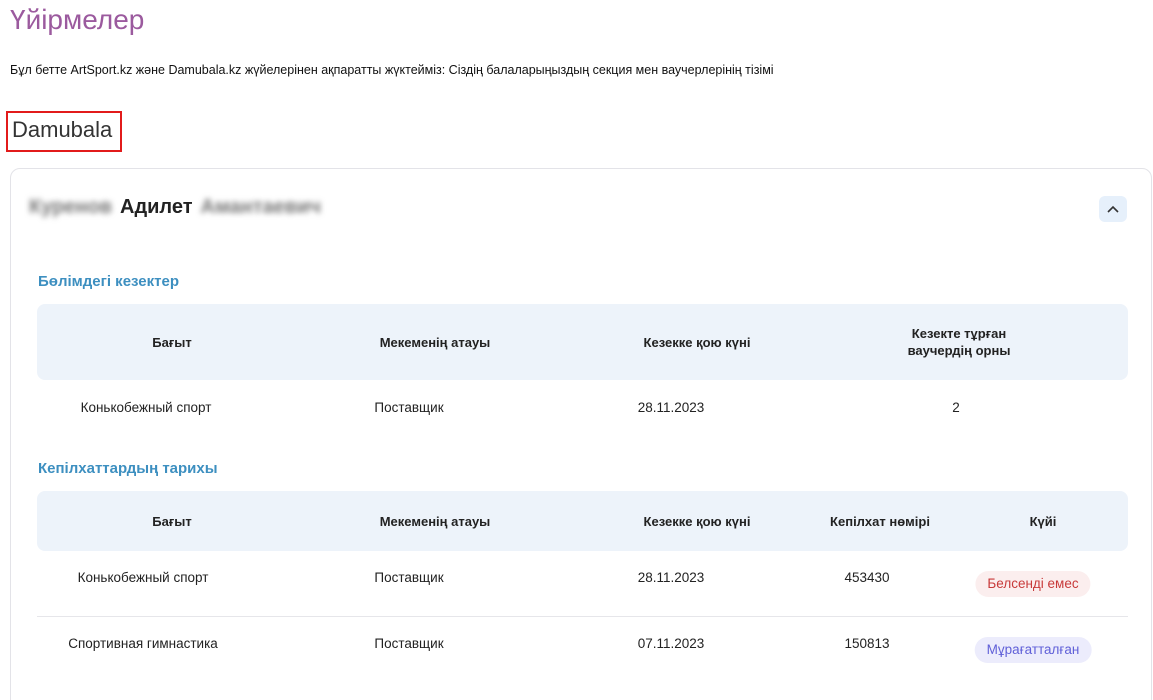 Image resolution: width=1153 pixels, height=700 pixels. Describe the element at coordinates (64, 131) in the screenshot. I see `section-label-damubala: Damubala` at that location.